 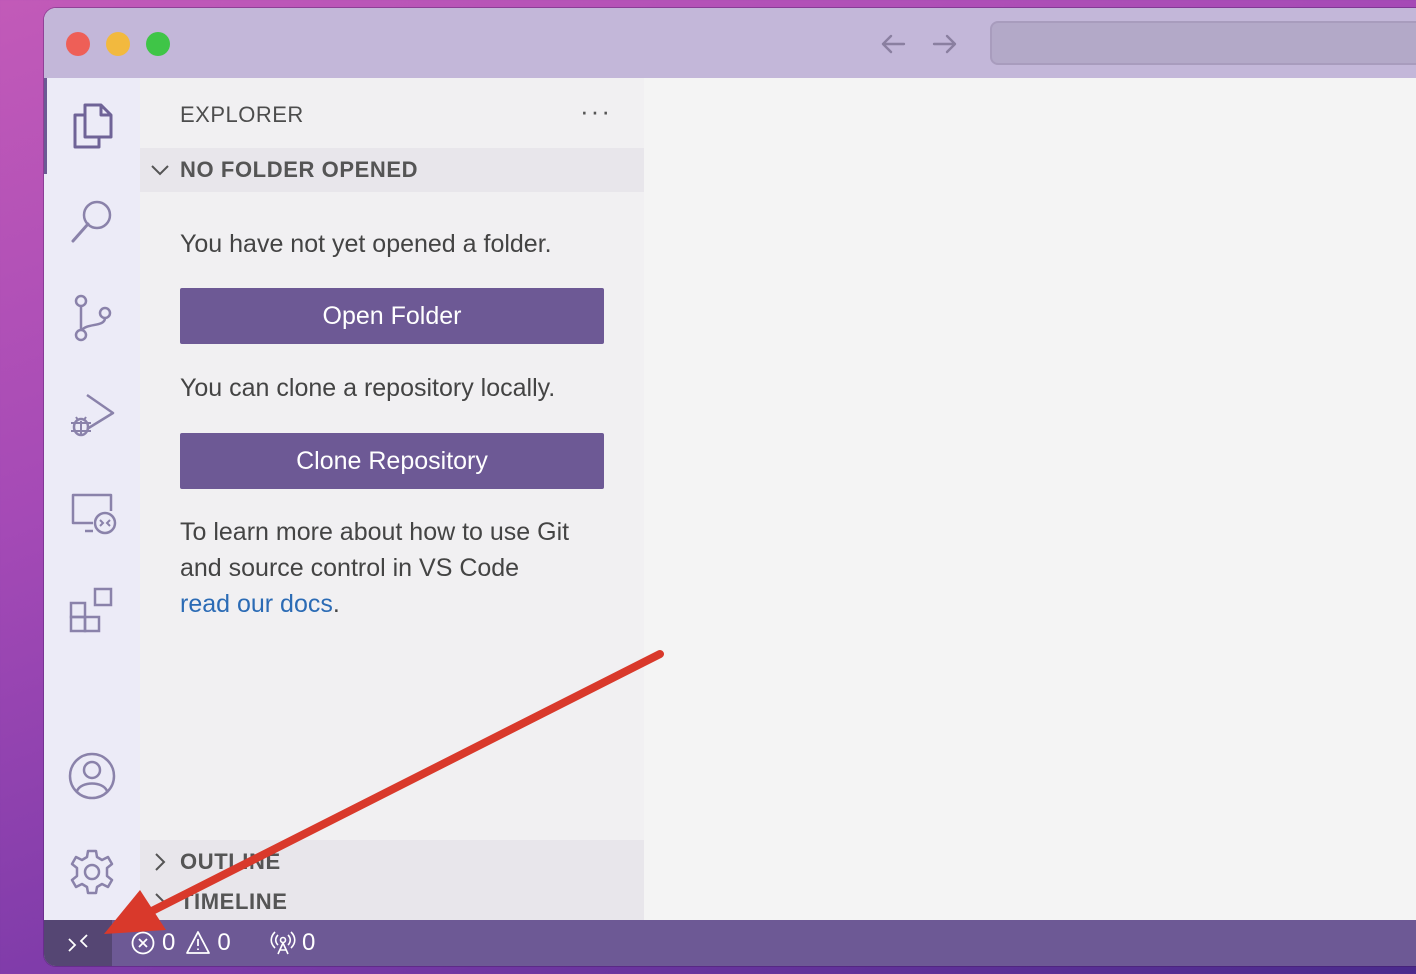 I want to click on extensions-icon, so click(x=91, y=610).